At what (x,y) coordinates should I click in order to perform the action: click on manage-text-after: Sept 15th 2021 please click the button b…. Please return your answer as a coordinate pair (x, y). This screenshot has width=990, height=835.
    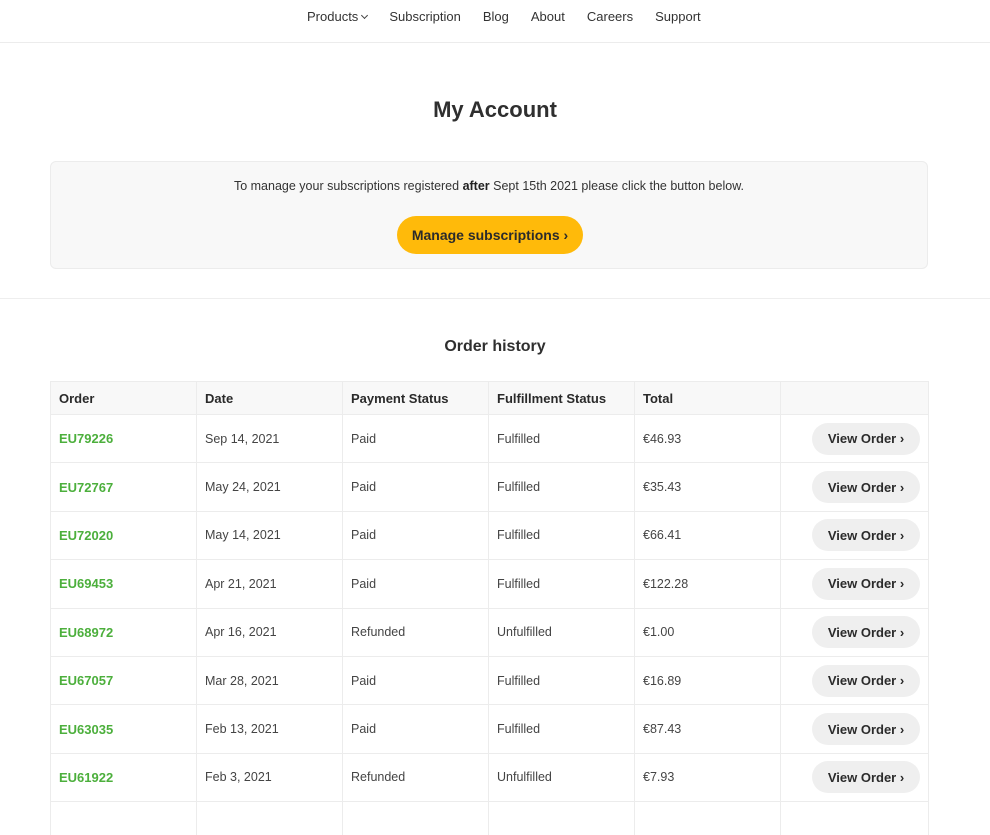
    Looking at the image, I should click on (617, 186).